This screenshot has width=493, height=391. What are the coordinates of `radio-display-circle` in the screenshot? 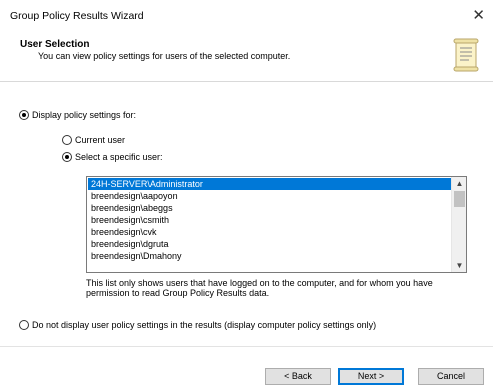 It's located at (24, 115).